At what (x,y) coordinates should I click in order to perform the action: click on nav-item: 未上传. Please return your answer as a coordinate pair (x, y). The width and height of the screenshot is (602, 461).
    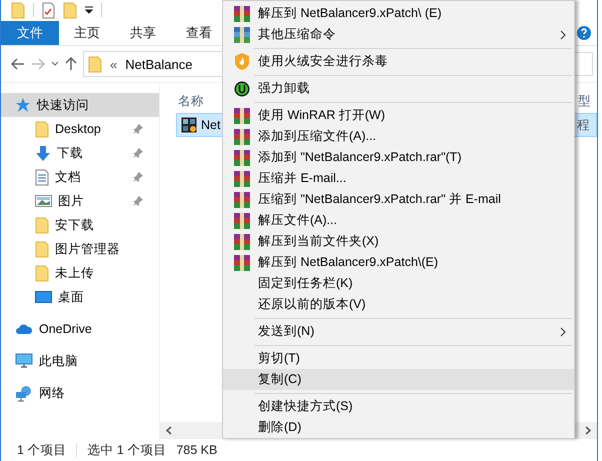
    Looking at the image, I should click on (76, 273).